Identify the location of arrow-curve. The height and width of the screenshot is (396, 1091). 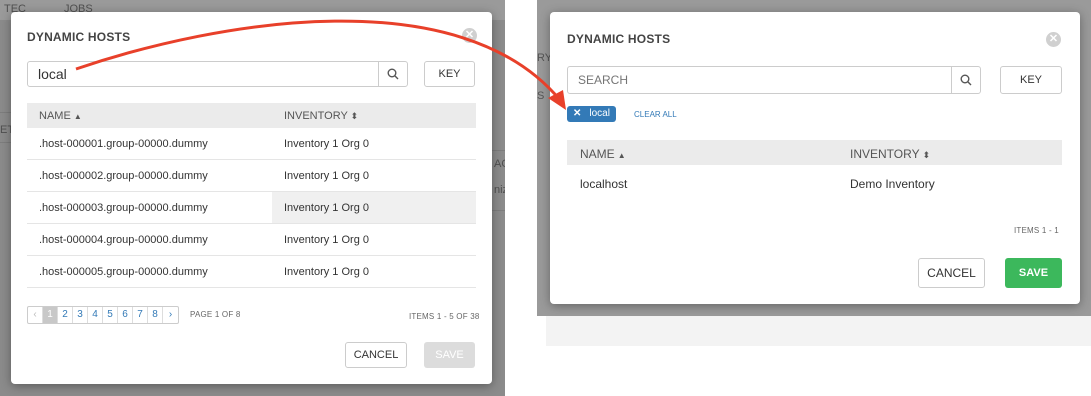
(318, 60).